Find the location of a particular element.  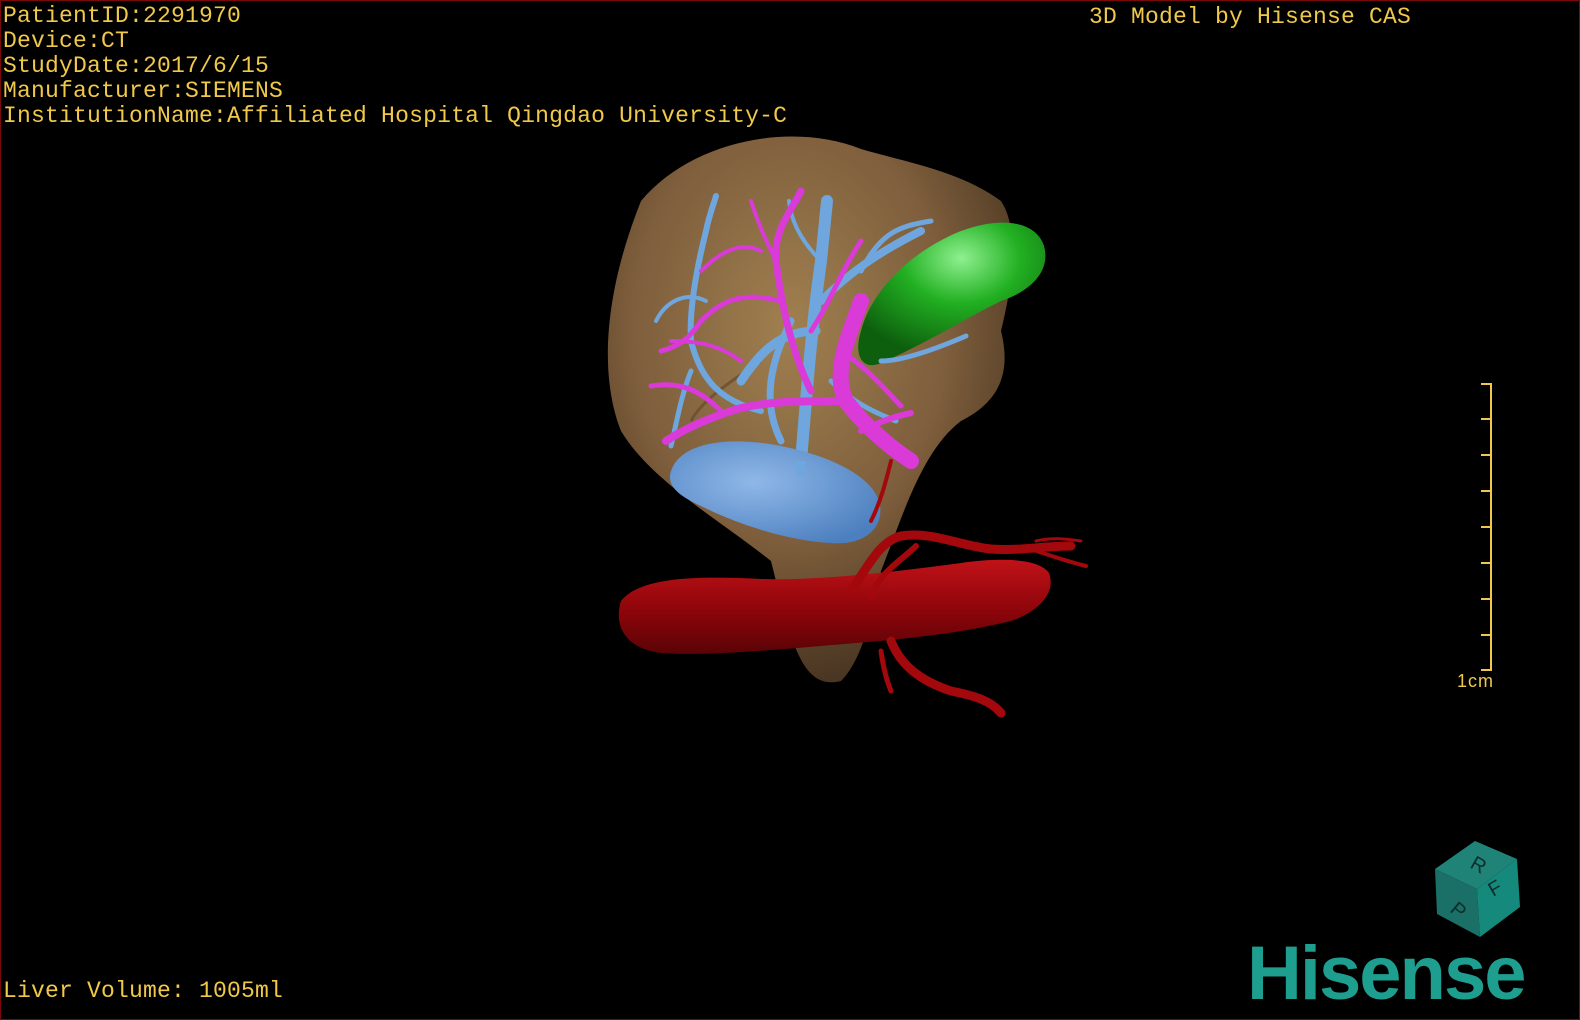

study-date-text: StudyDate:2017/6/15 is located at coordinates (136, 66).